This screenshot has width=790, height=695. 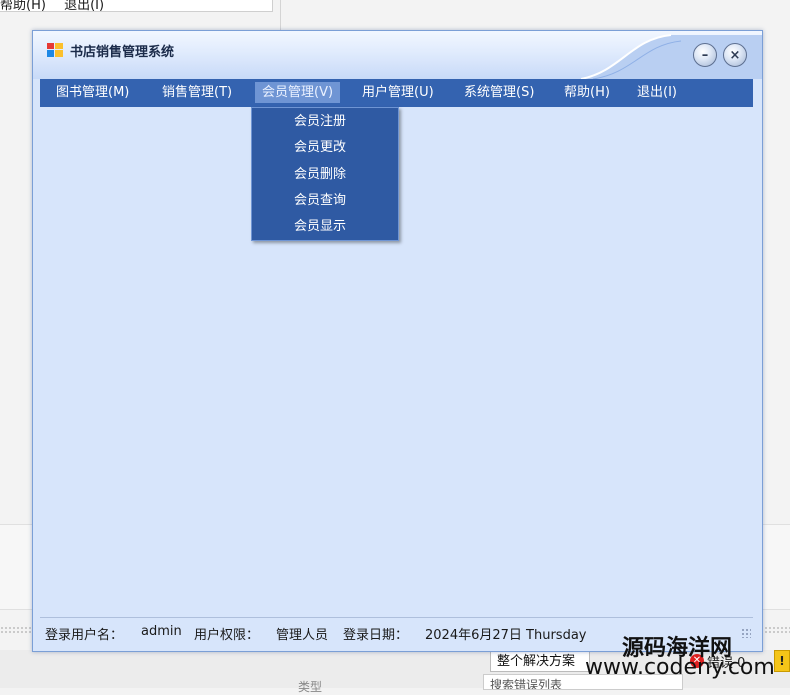 I want to click on minimize-icon: –, so click(x=705, y=55).